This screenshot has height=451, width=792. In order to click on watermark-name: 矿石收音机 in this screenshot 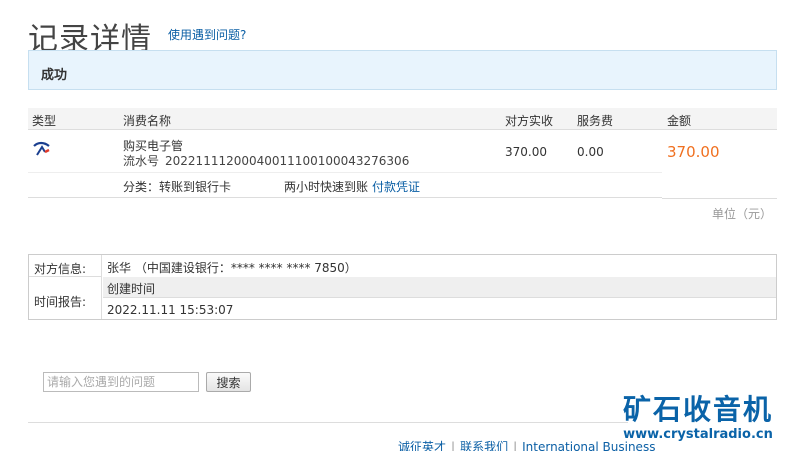, I will do `click(698, 409)`.